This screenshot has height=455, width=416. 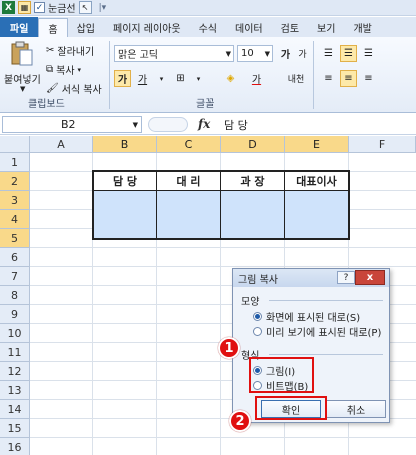 What do you see at coordinates (15, 219) in the screenshot?
I see `row-header-4: 4` at bounding box center [15, 219].